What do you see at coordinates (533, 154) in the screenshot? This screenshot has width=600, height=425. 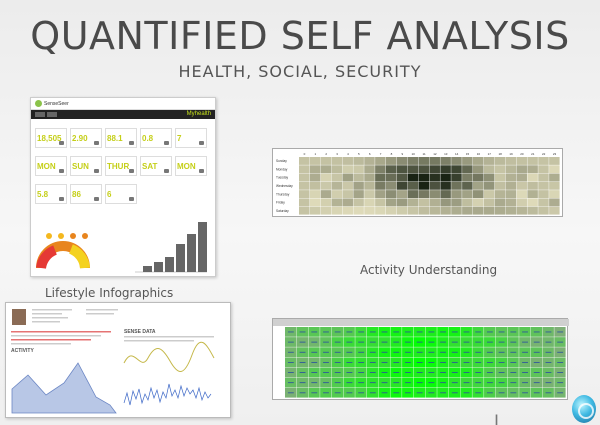 I see `heatmap-col-label: 21` at bounding box center [533, 154].